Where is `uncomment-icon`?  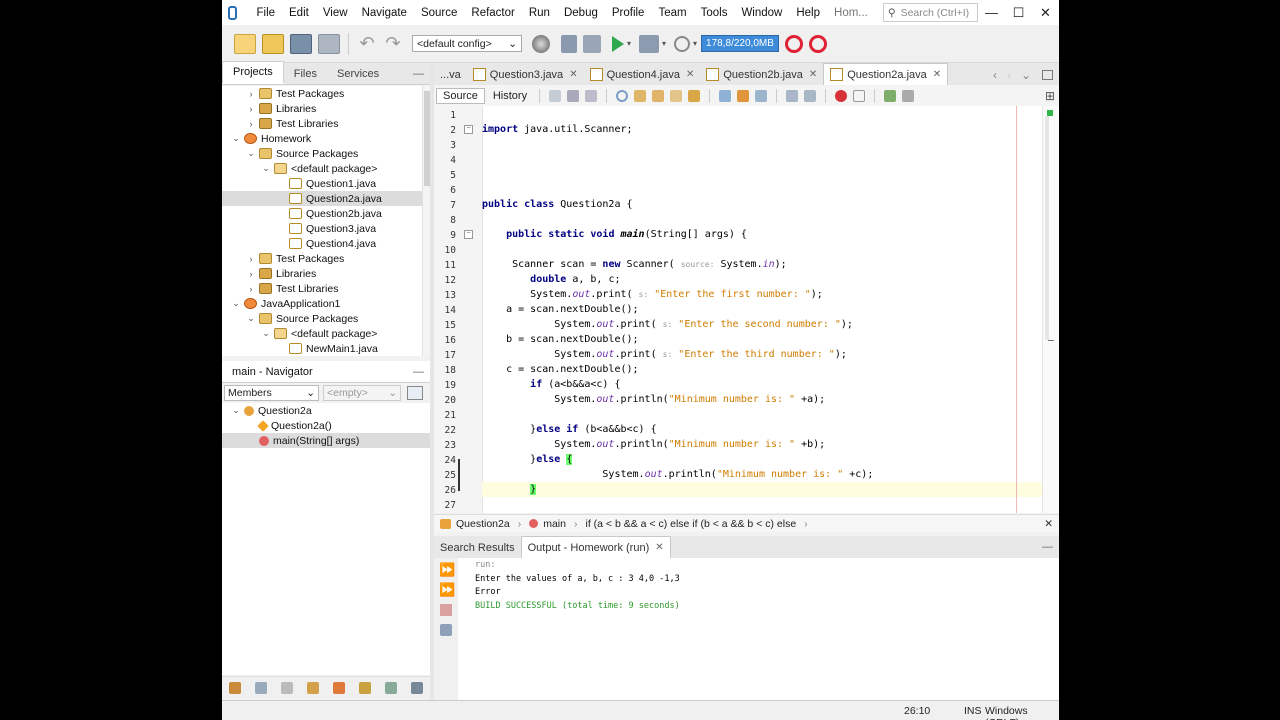 uncomment-icon is located at coordinates (908, 95).